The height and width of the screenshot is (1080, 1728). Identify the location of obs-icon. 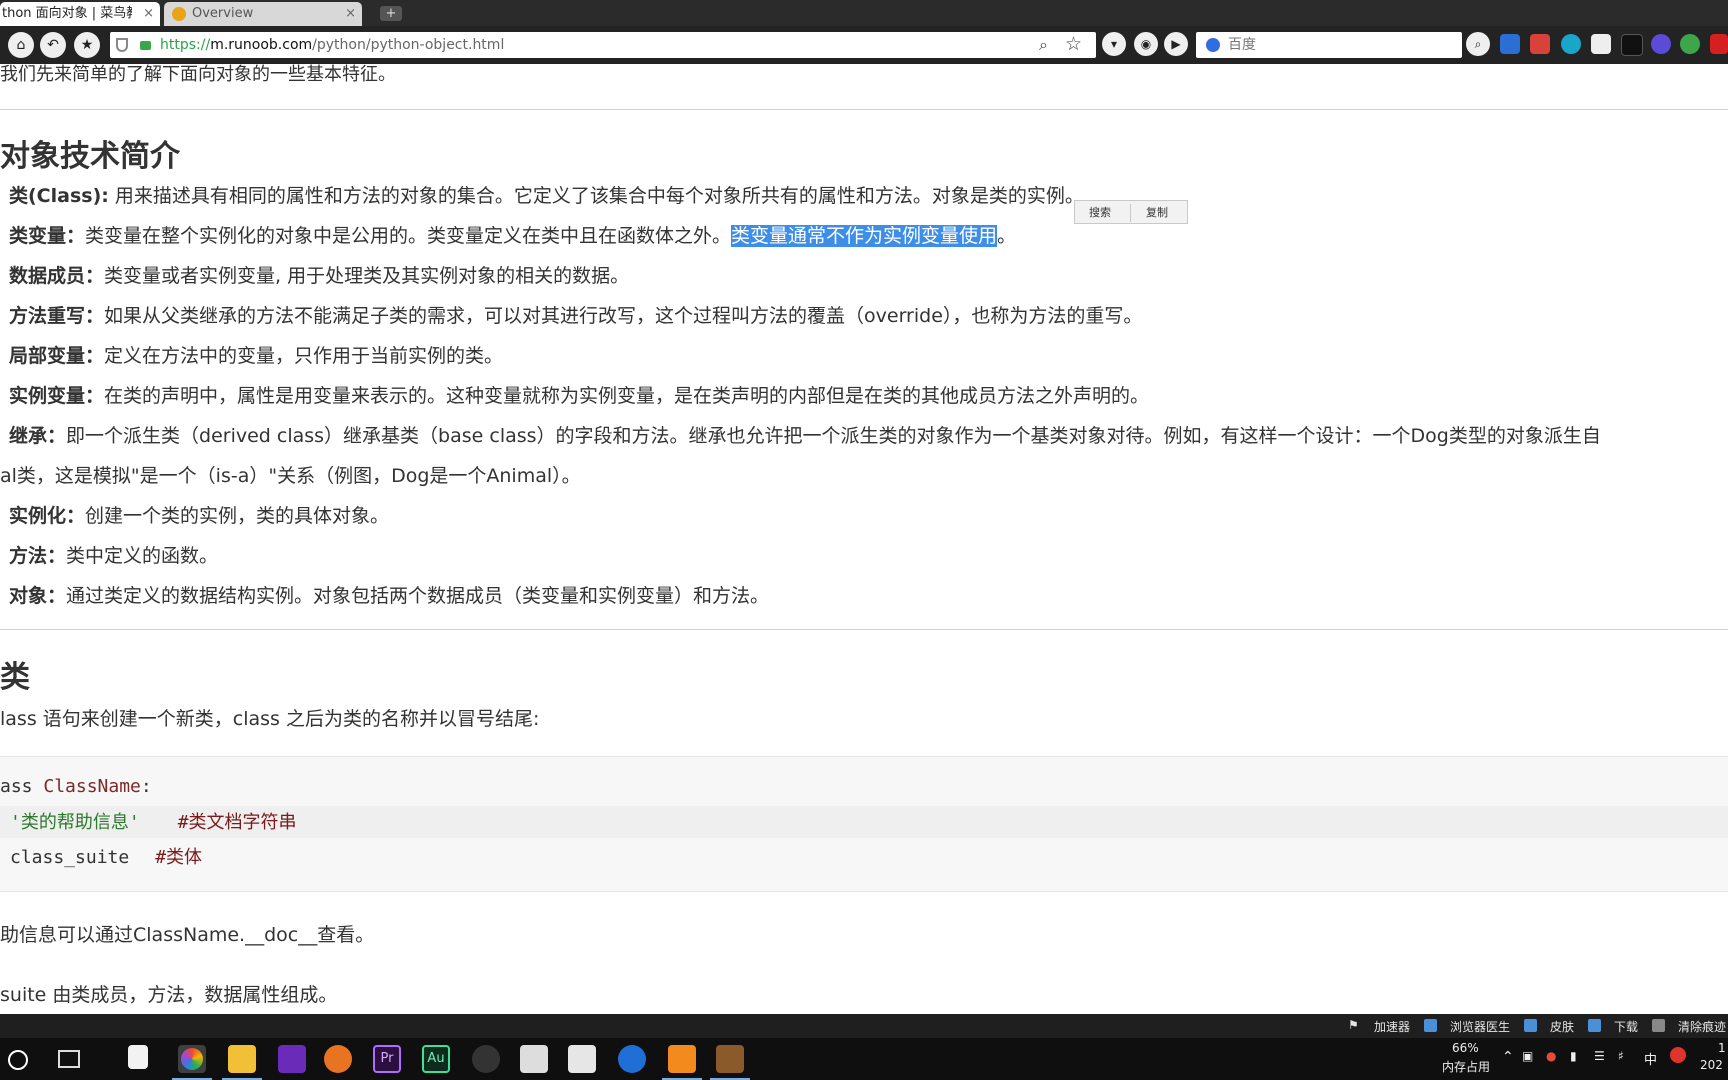
(486, 1059).